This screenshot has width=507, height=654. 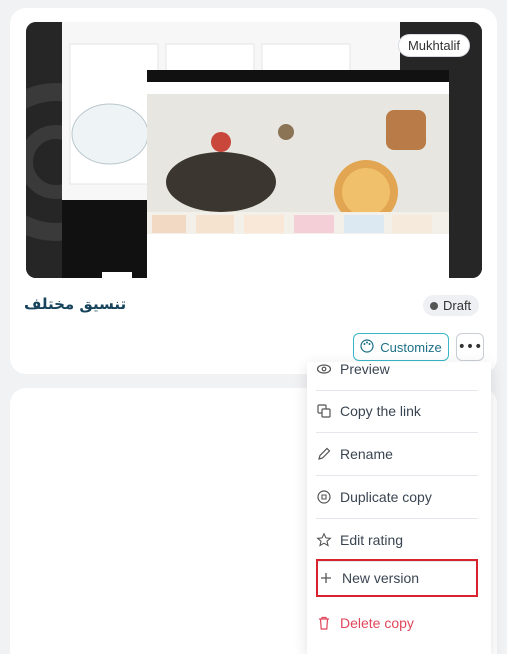 I want to click on menu-item-edit-rating: Edit rating, so click(x=397, y=540).